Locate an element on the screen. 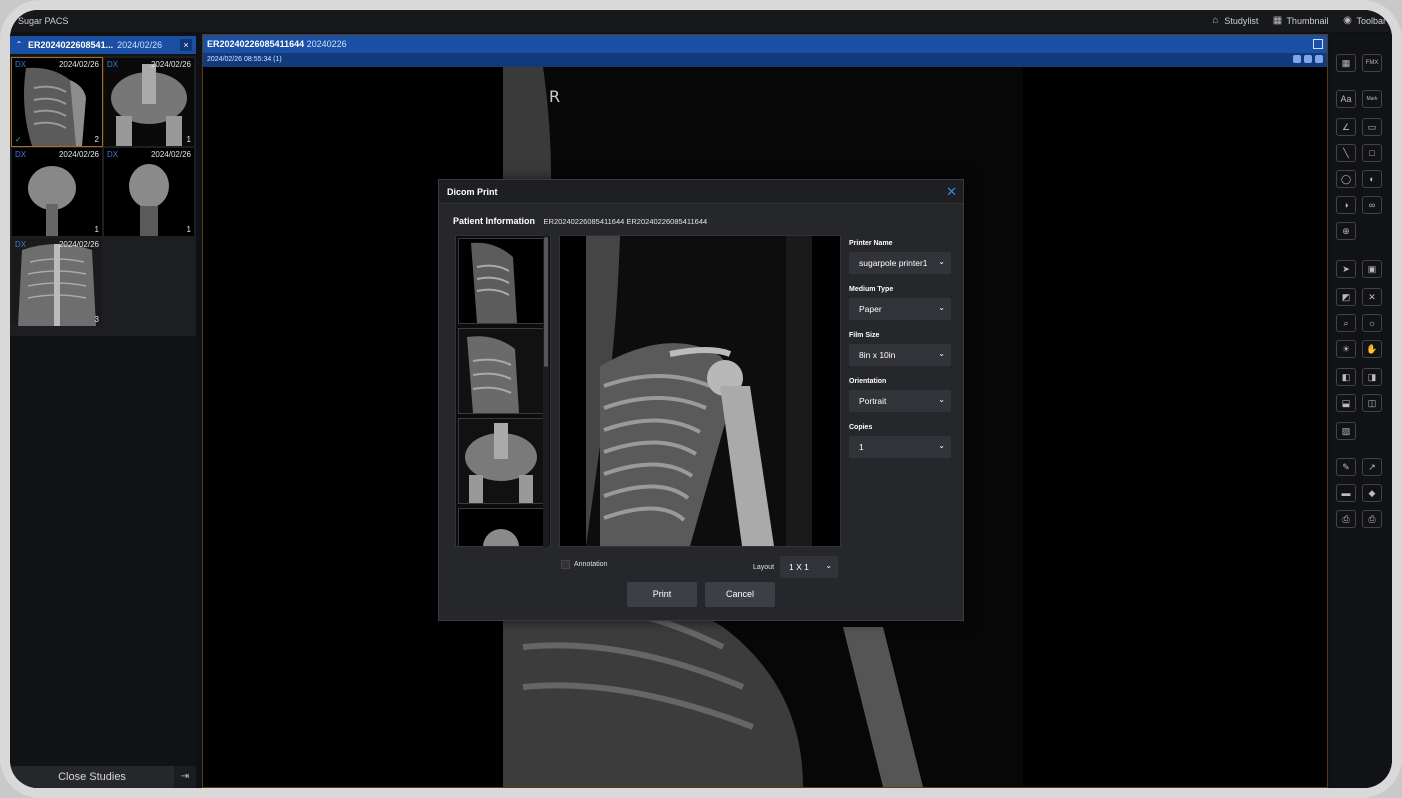  cd-burn-icon: ▬ is located at coordinates (1346, 493).